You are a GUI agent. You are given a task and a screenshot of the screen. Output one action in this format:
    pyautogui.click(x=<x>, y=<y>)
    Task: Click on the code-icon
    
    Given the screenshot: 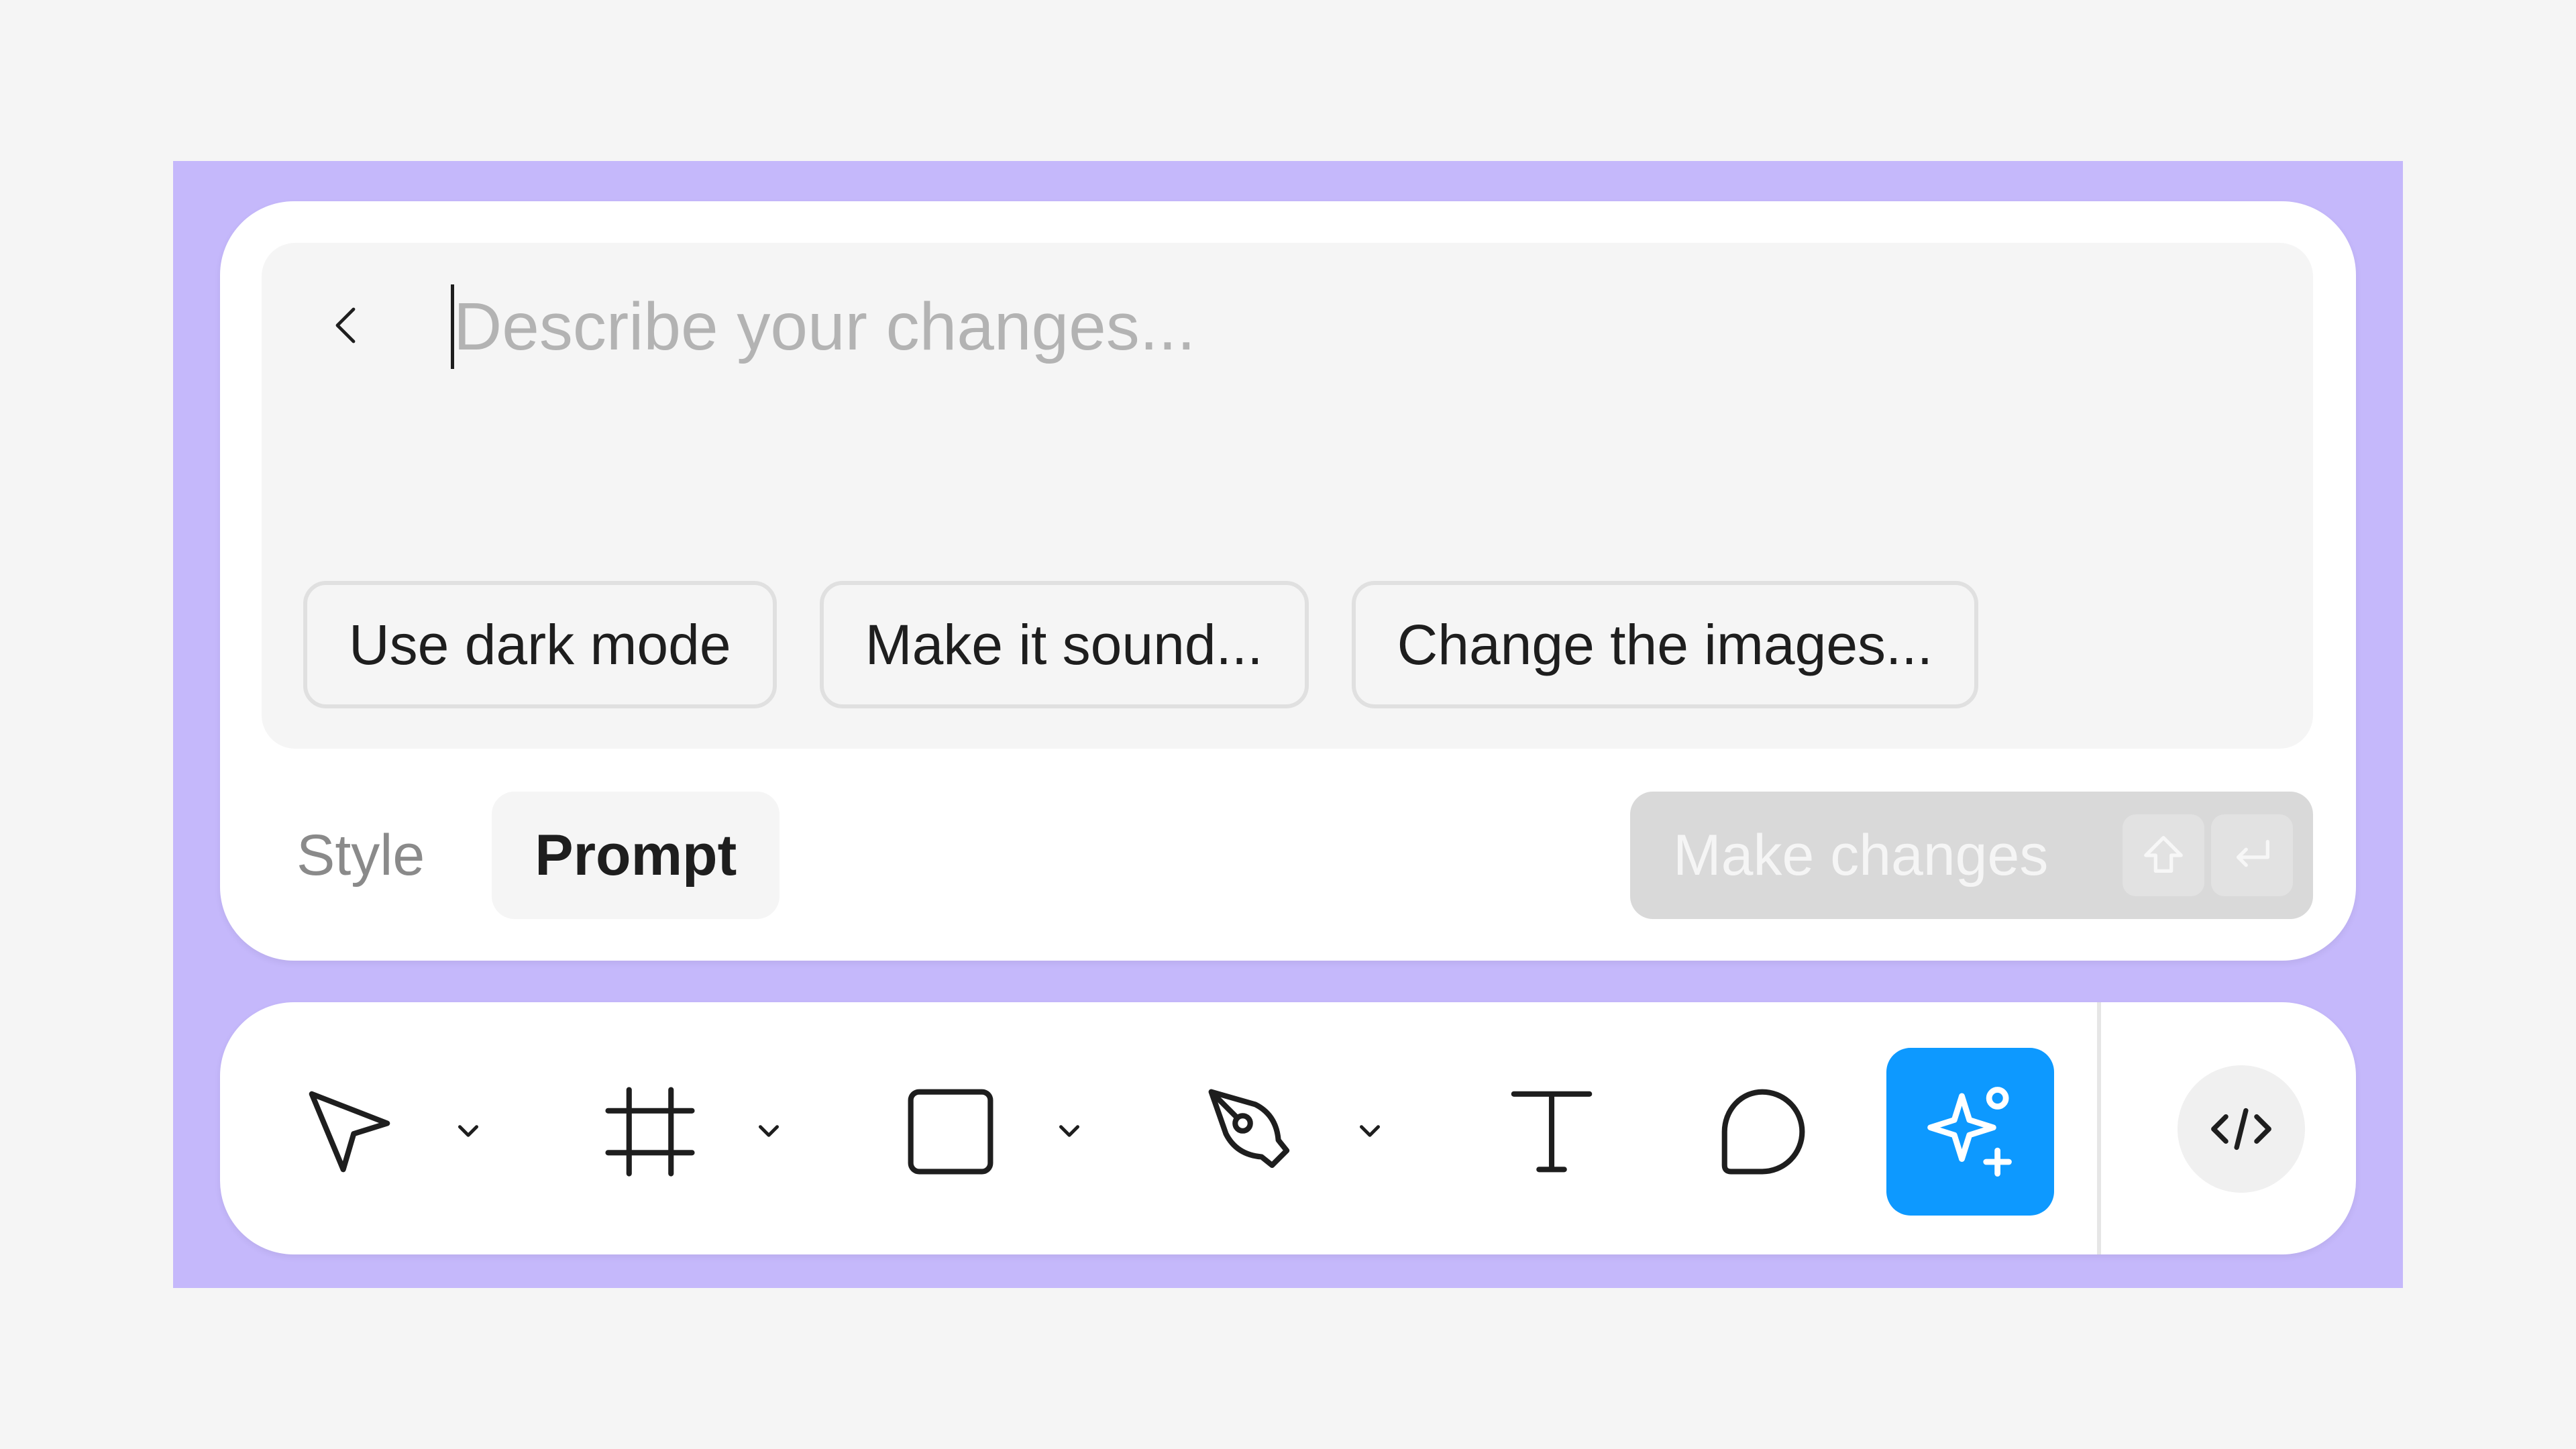 What is the action you would take?
    pyautogui.click(x=2241, y=1129)
    